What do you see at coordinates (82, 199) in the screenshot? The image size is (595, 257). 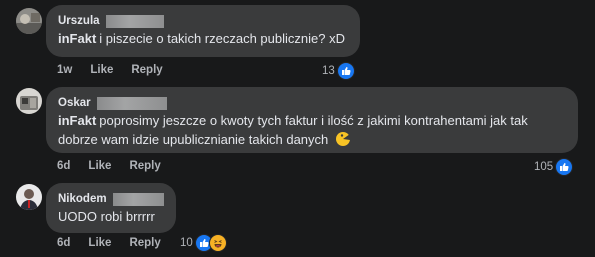 I see `comment-author: Nikodem` at bounding box center [82, 199].